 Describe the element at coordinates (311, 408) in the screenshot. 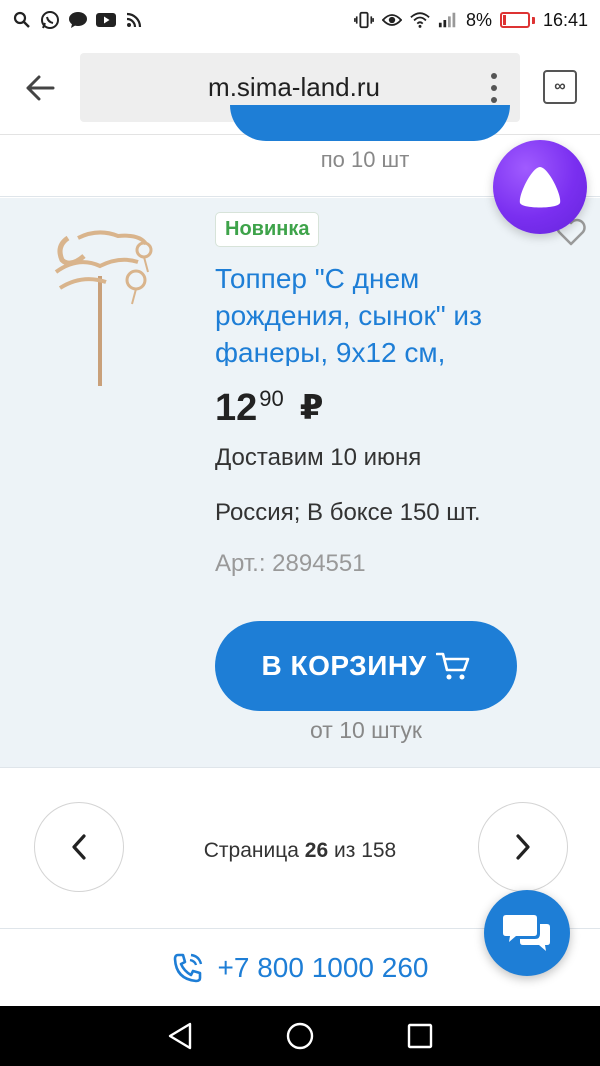

I see `currency-symbol: ₽` at that location.